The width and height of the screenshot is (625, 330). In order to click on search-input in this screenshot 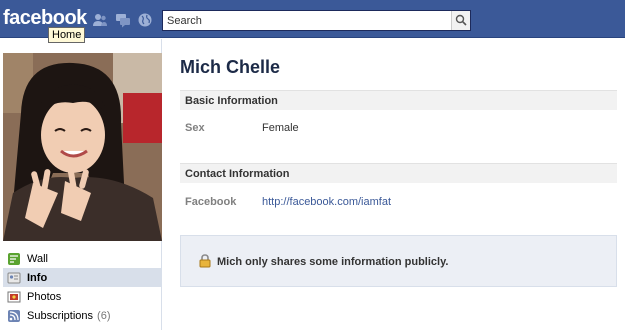, I will do `click(307, 20)`.